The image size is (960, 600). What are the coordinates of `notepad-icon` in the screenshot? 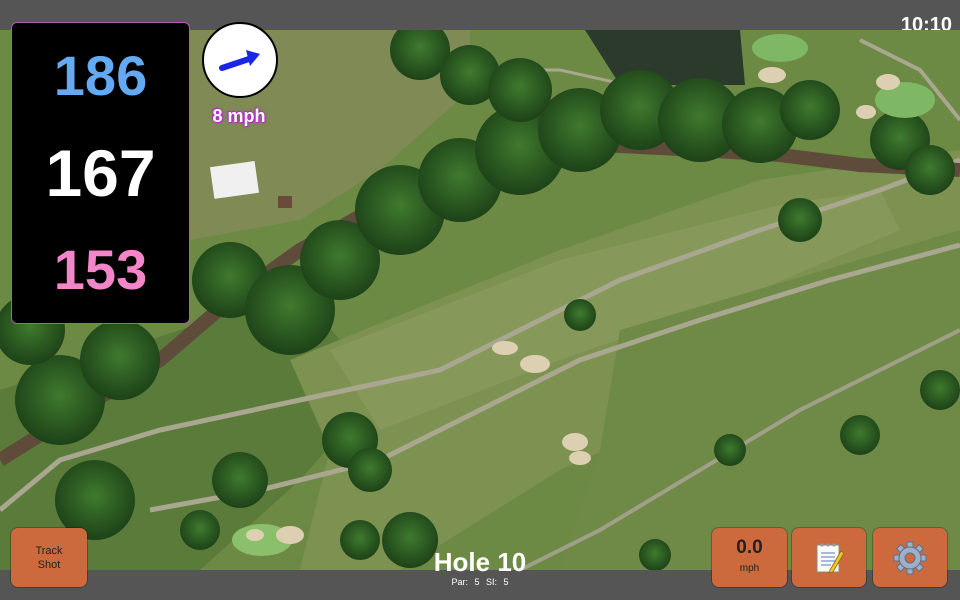 It's located at (830, 558).